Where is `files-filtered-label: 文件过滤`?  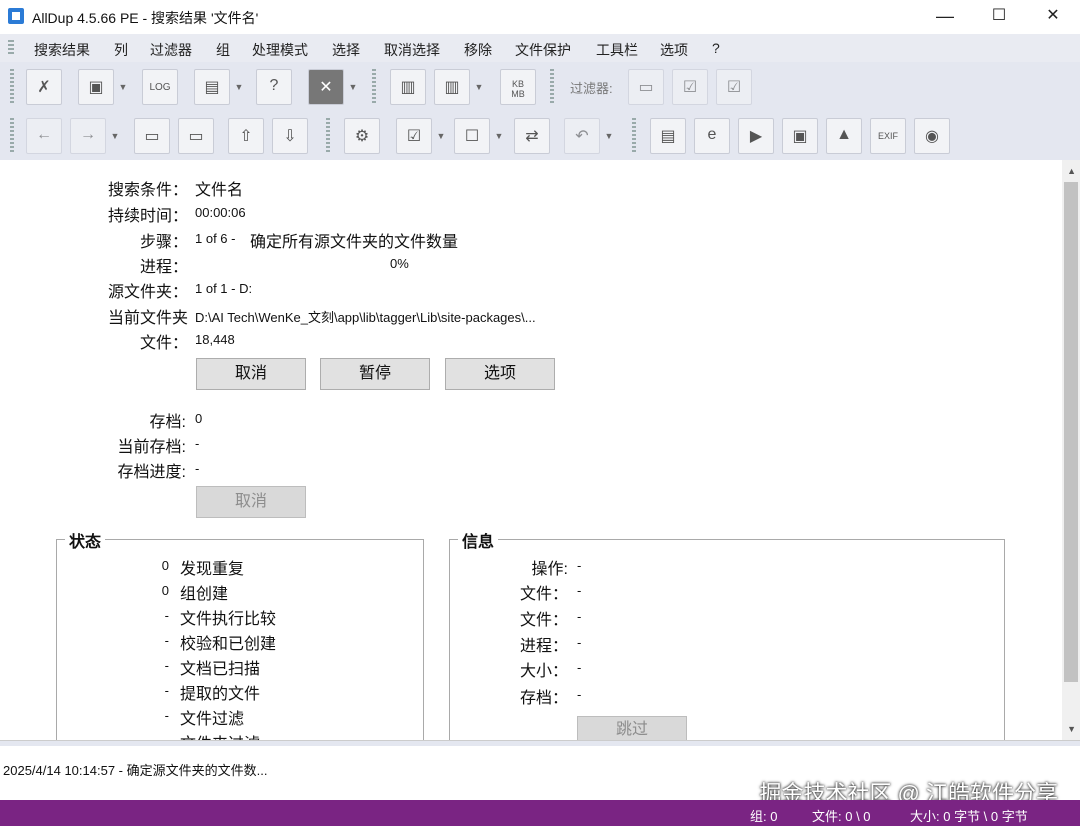 files-filtered-label: 文件过滤 is located at coordinates (212, 719).